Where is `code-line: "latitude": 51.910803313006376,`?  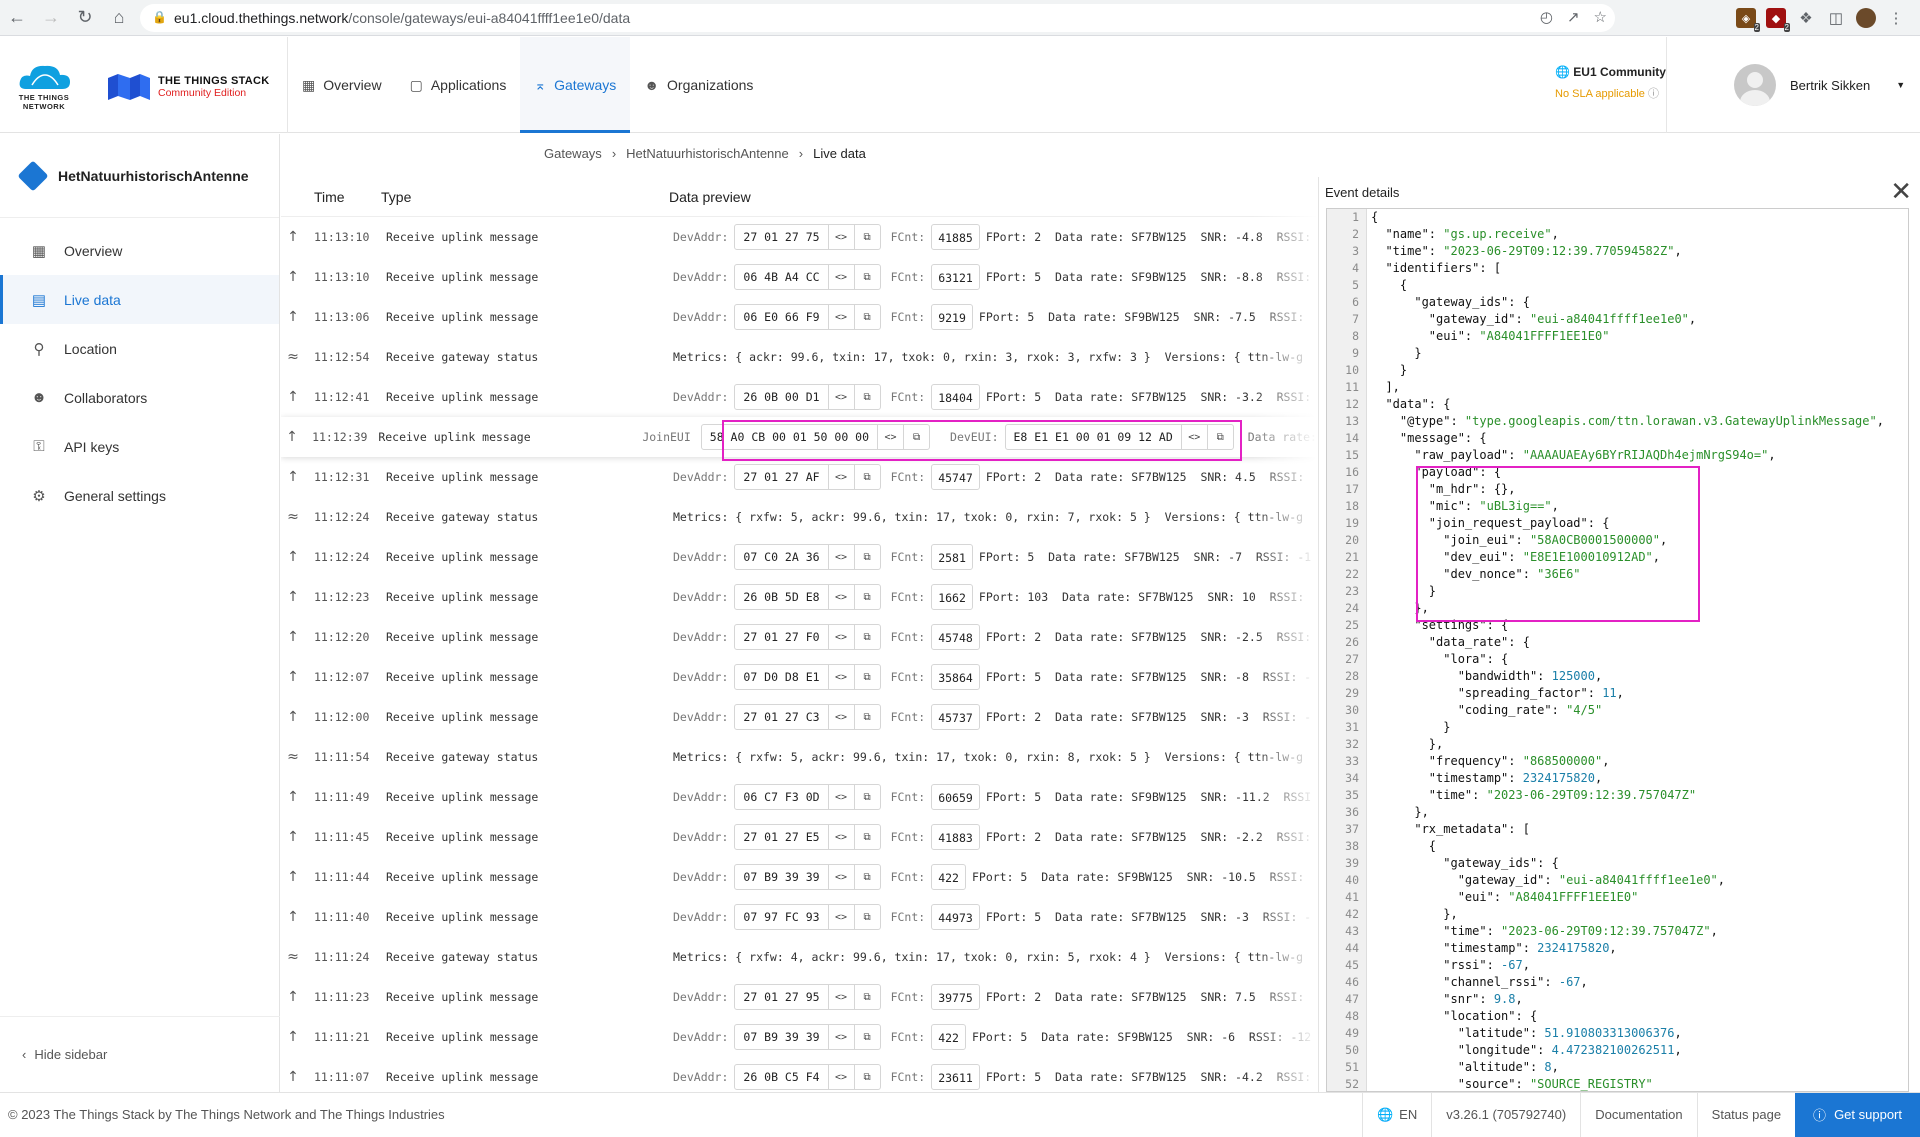 code-line: "latitude": 51.910803313006376, is located at coordinates (1526, 1033).